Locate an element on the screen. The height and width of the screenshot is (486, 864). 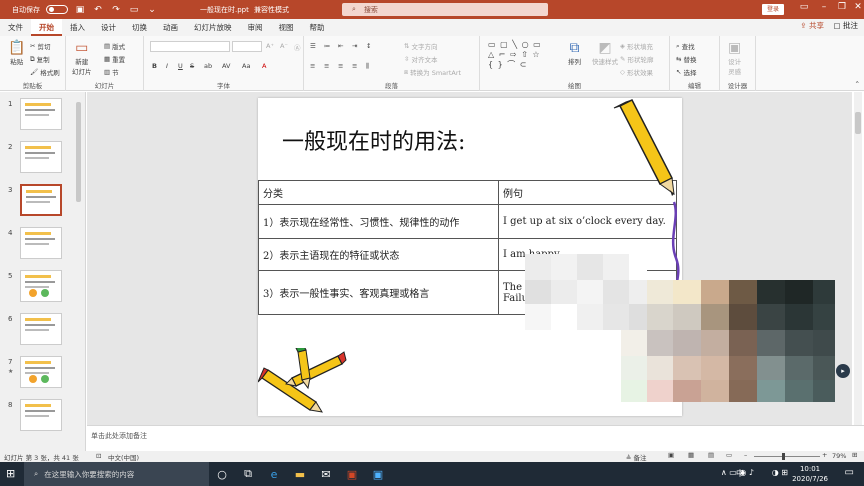
shape-fill-button: ◈ 形状填充 is located at coordinates (636, 46).